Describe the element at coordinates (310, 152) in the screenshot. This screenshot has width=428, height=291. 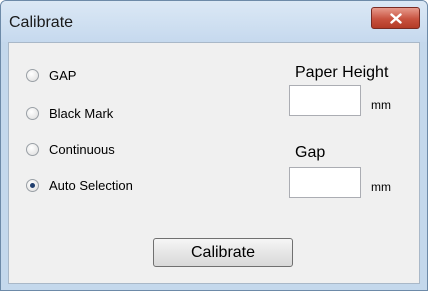
I see `gap-label: Gap` at that location.